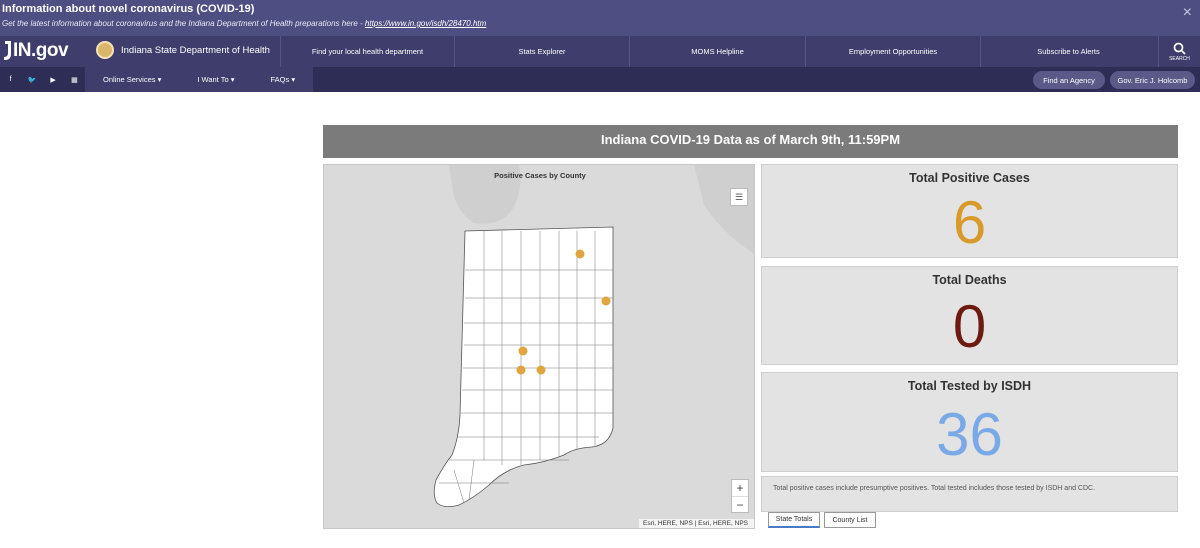  I want to click on search-button: SEARCH, so click(1179, 51).